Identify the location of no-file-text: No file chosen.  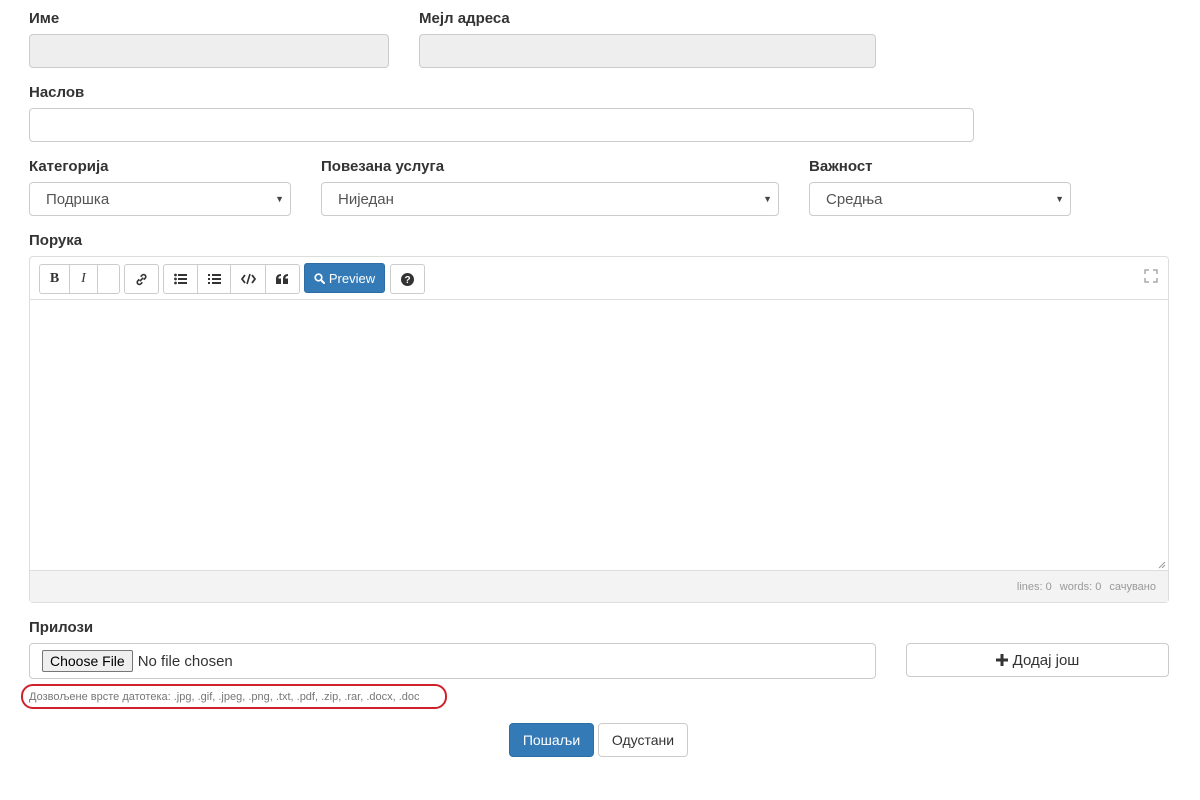
(185, 661).